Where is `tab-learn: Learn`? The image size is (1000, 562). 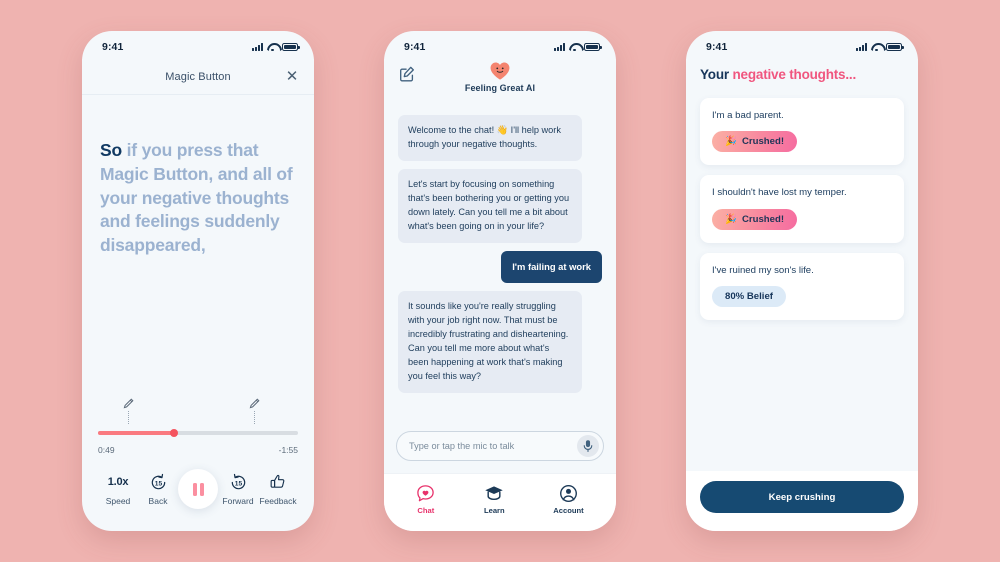 tab-learn: Learn is located at coordinates (494, 499).